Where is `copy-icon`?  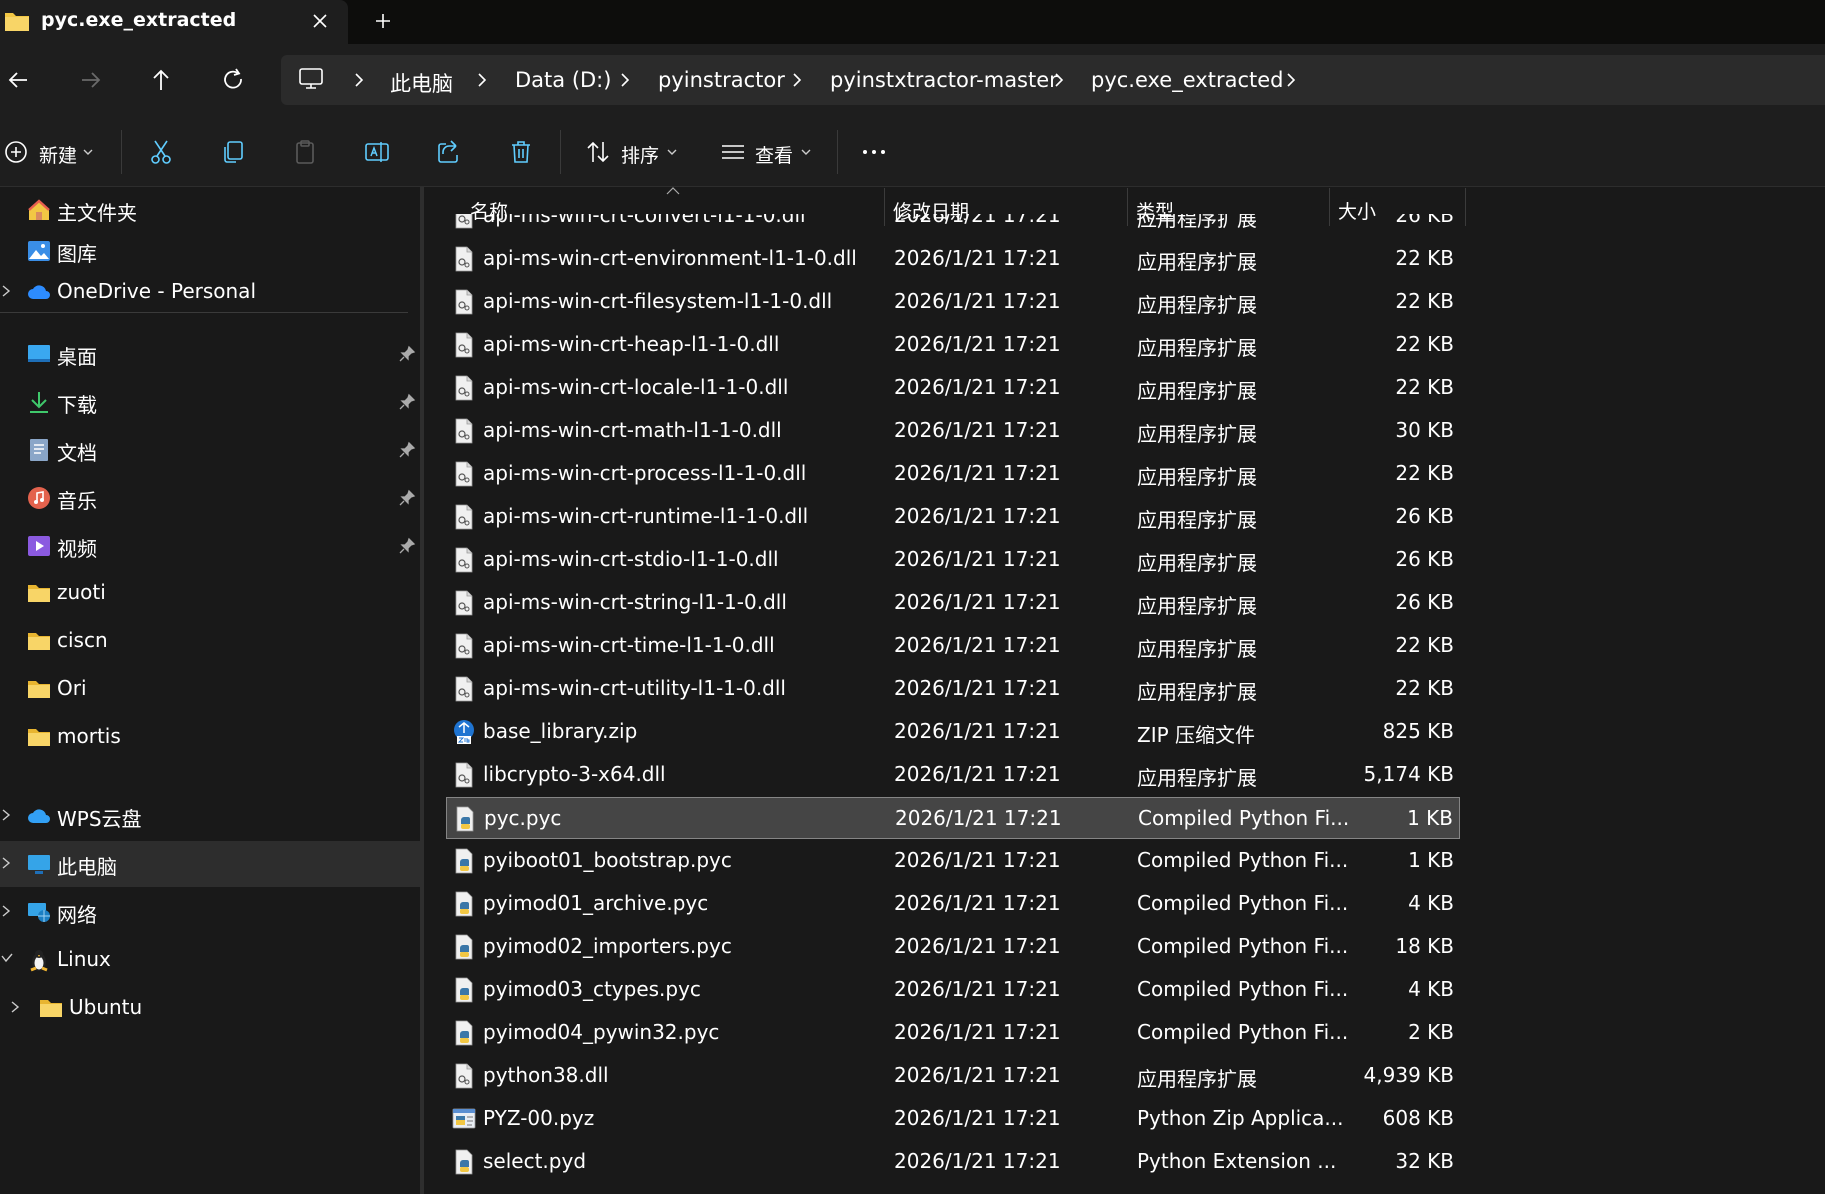 copy-icon is located at coordinates (233, 152).